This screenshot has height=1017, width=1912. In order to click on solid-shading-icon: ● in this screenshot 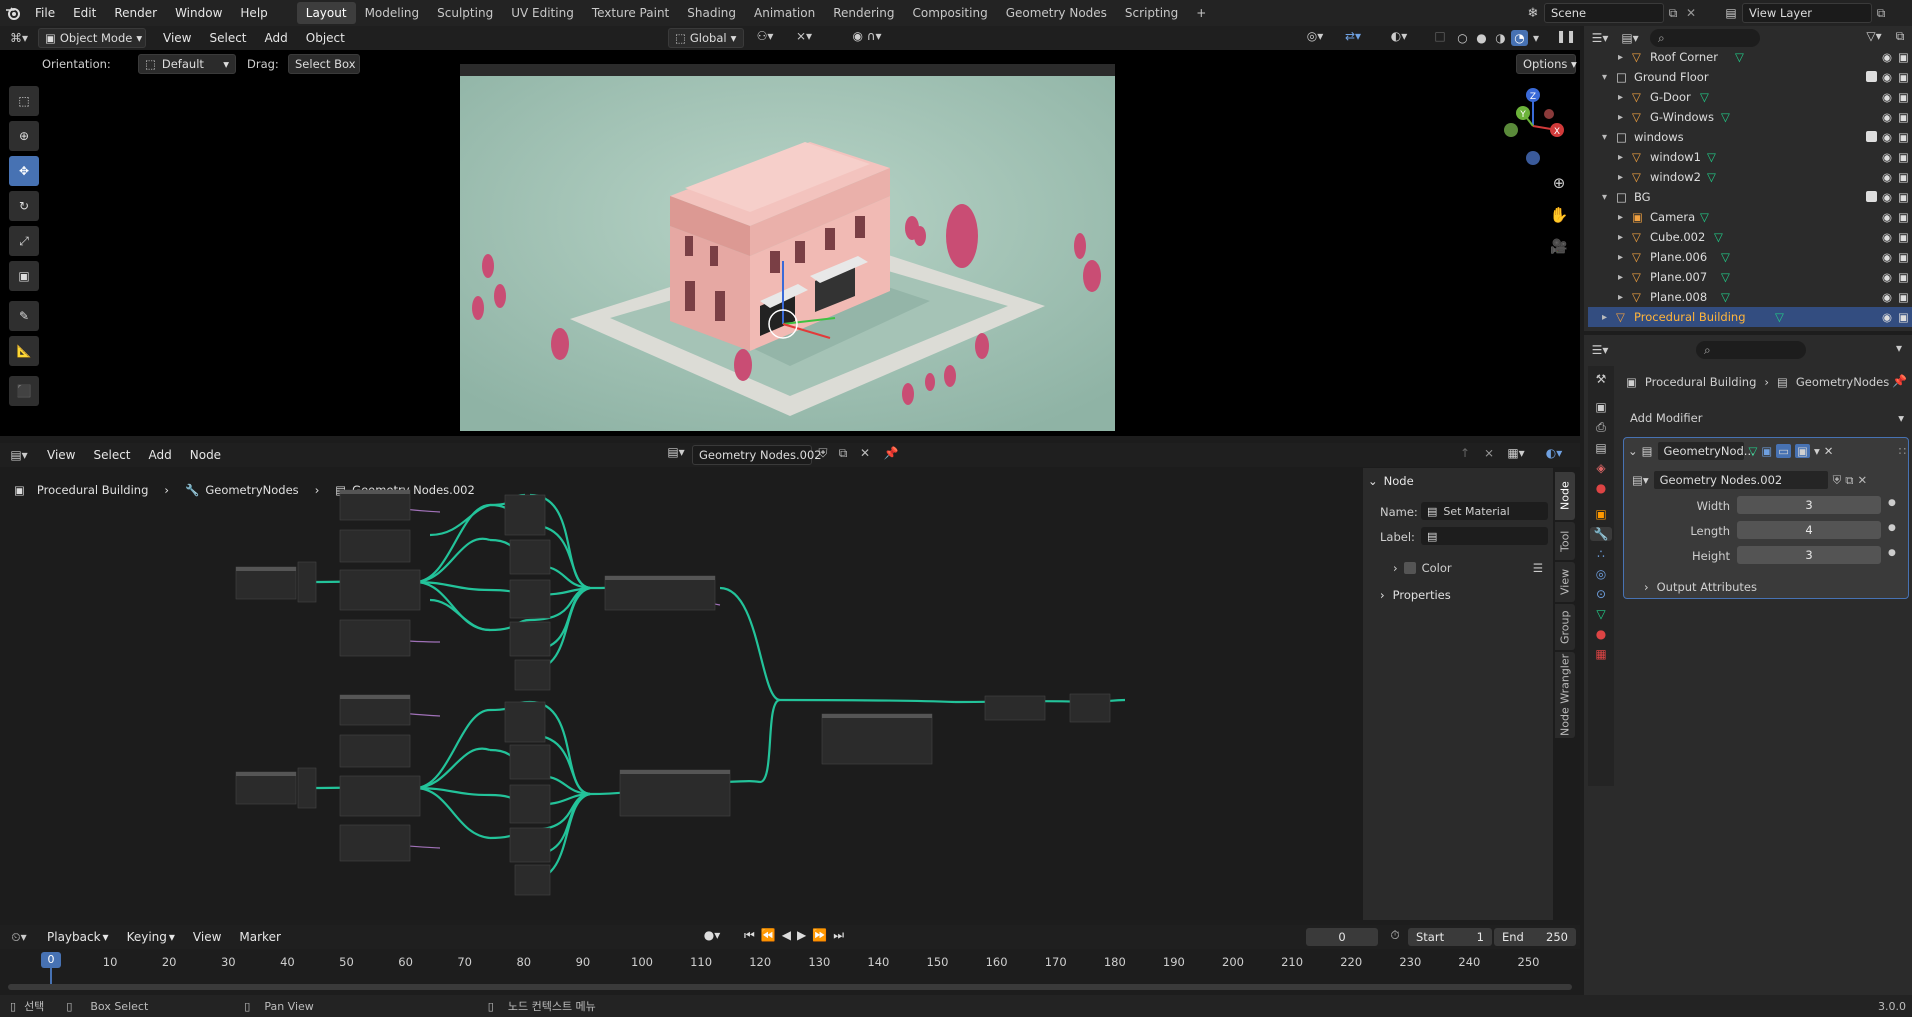, I will do `click(1481, 38)`.